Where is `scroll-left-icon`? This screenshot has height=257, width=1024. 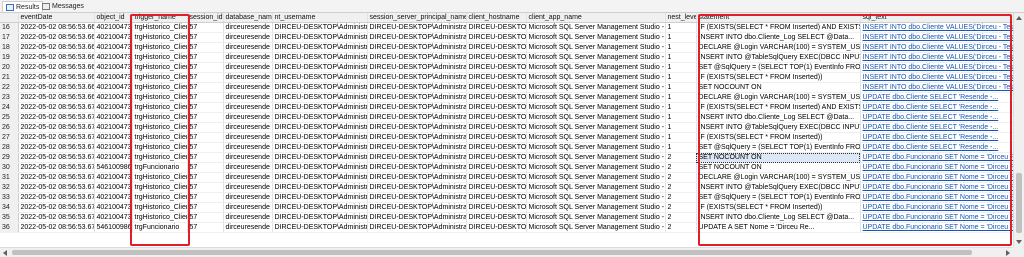 scroll-left-icon is located at coordinates (5, 253).